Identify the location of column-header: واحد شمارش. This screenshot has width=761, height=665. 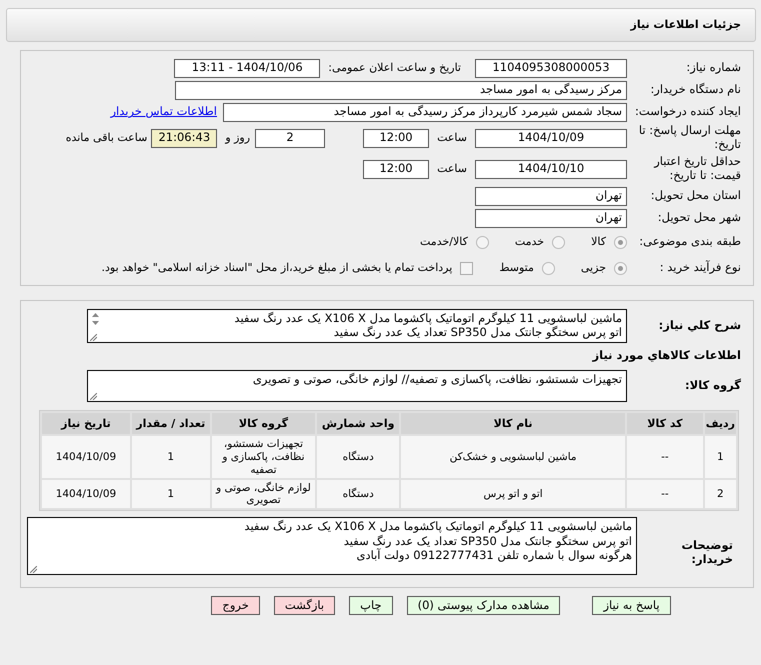
(358, 423).